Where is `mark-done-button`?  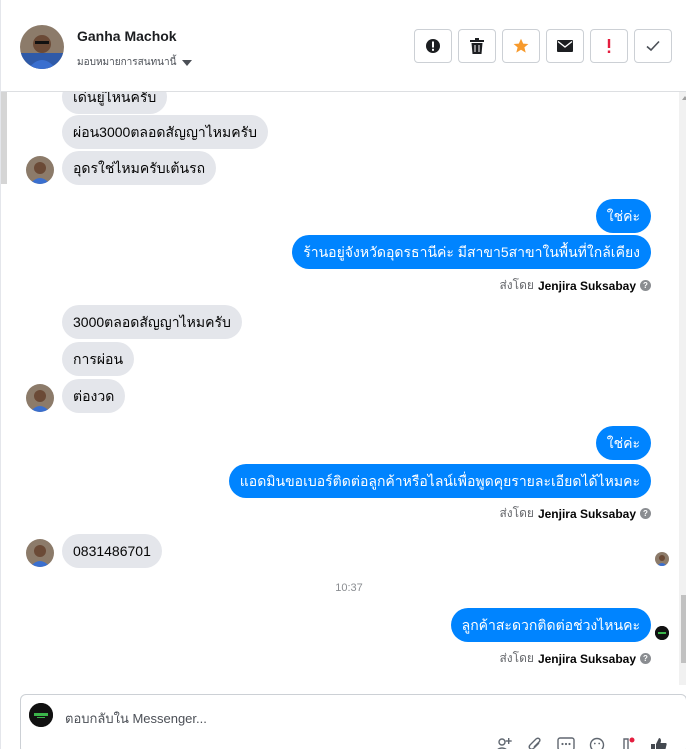 mark-done-button is located at coordinates (653, 46).